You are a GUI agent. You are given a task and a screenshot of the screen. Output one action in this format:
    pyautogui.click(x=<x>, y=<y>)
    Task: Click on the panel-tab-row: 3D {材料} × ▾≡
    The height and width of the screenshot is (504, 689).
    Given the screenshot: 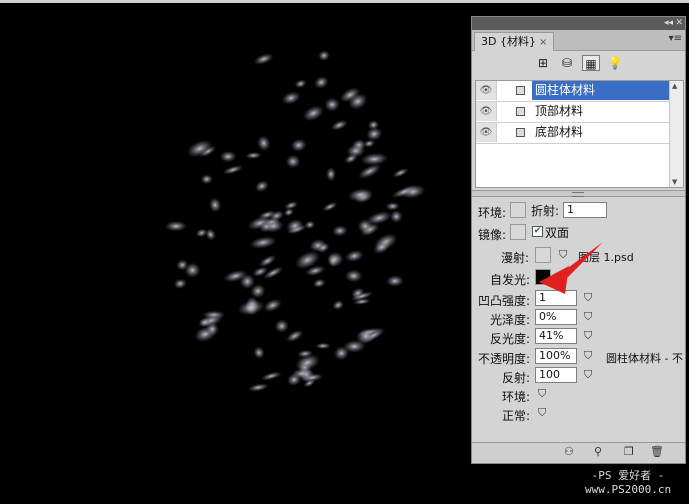 What is the action you would take?
    pyautogui.click(x=578, y=40)
    